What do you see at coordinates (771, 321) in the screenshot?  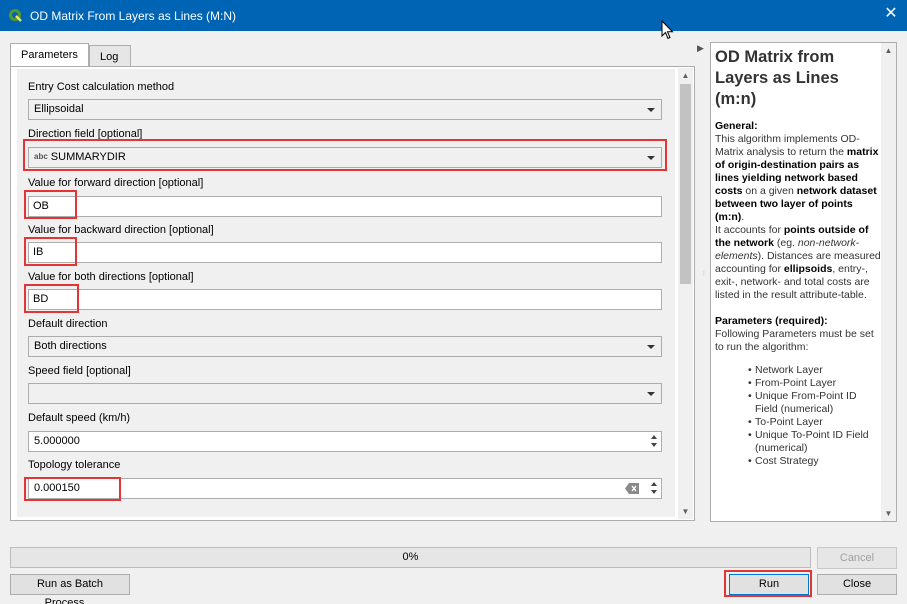 I see `help-params-heading: Parameters (required):` at bounding box center [771, 321].